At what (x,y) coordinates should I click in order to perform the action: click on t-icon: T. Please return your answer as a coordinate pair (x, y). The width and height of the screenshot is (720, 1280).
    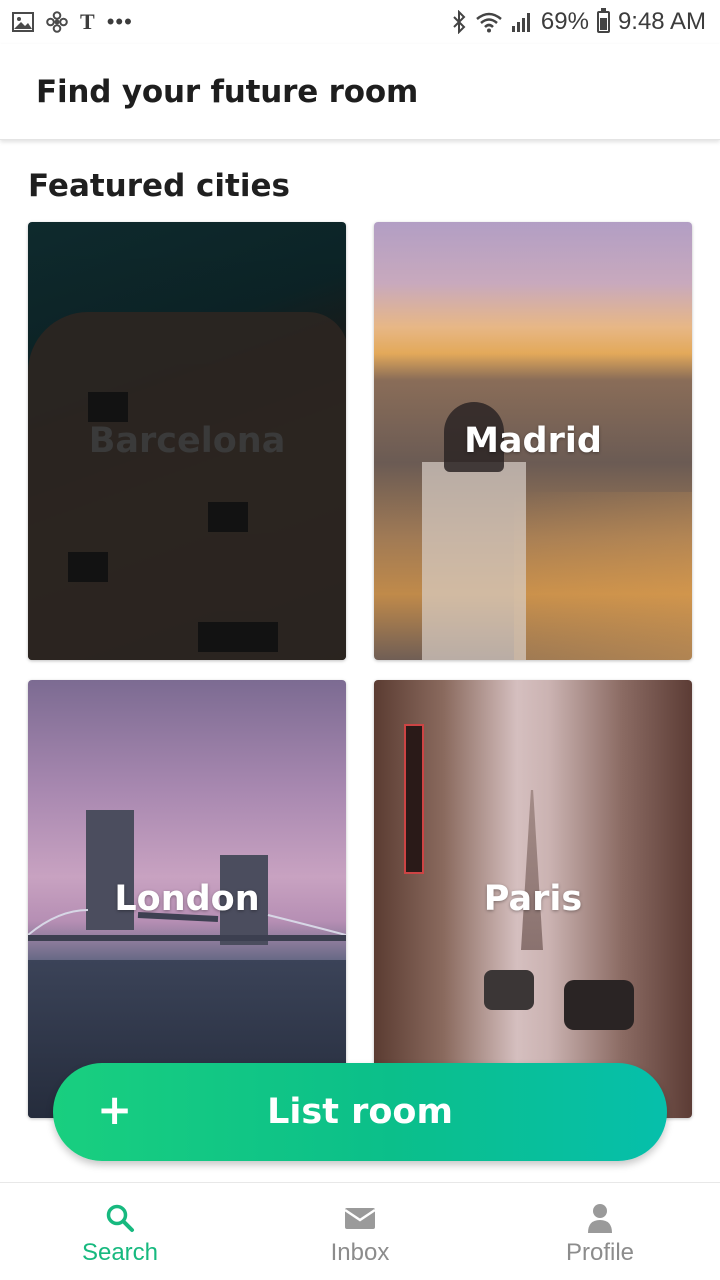
    Looking at the image, I should click on (87, 21).